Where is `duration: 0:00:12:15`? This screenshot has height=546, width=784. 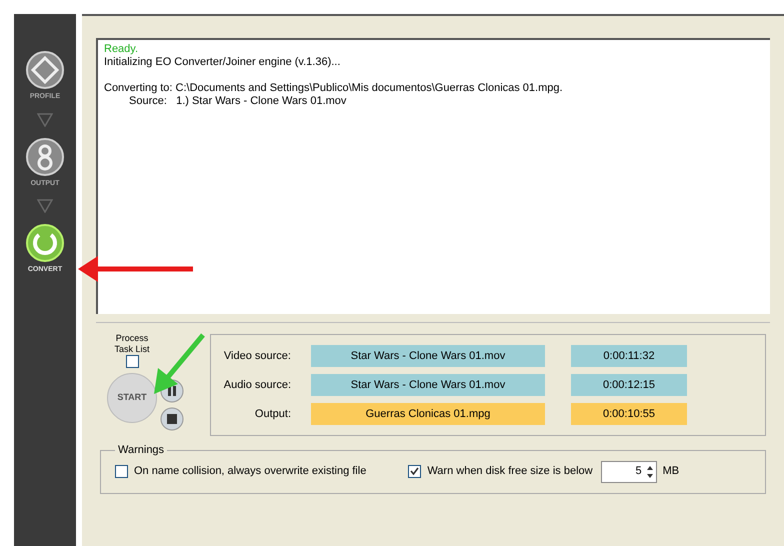
duration: 0:00:12:15 is located at coordinates (629, 385).